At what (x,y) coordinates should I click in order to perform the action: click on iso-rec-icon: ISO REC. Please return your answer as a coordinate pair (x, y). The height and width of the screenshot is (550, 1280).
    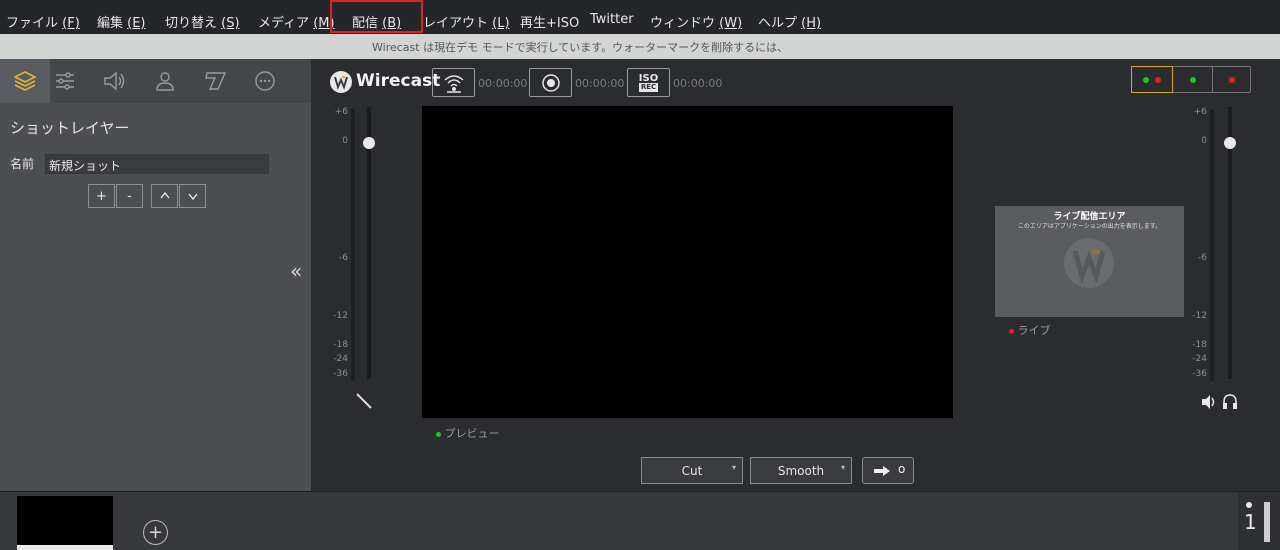
    Looking at the image, I should click on (648, 82).